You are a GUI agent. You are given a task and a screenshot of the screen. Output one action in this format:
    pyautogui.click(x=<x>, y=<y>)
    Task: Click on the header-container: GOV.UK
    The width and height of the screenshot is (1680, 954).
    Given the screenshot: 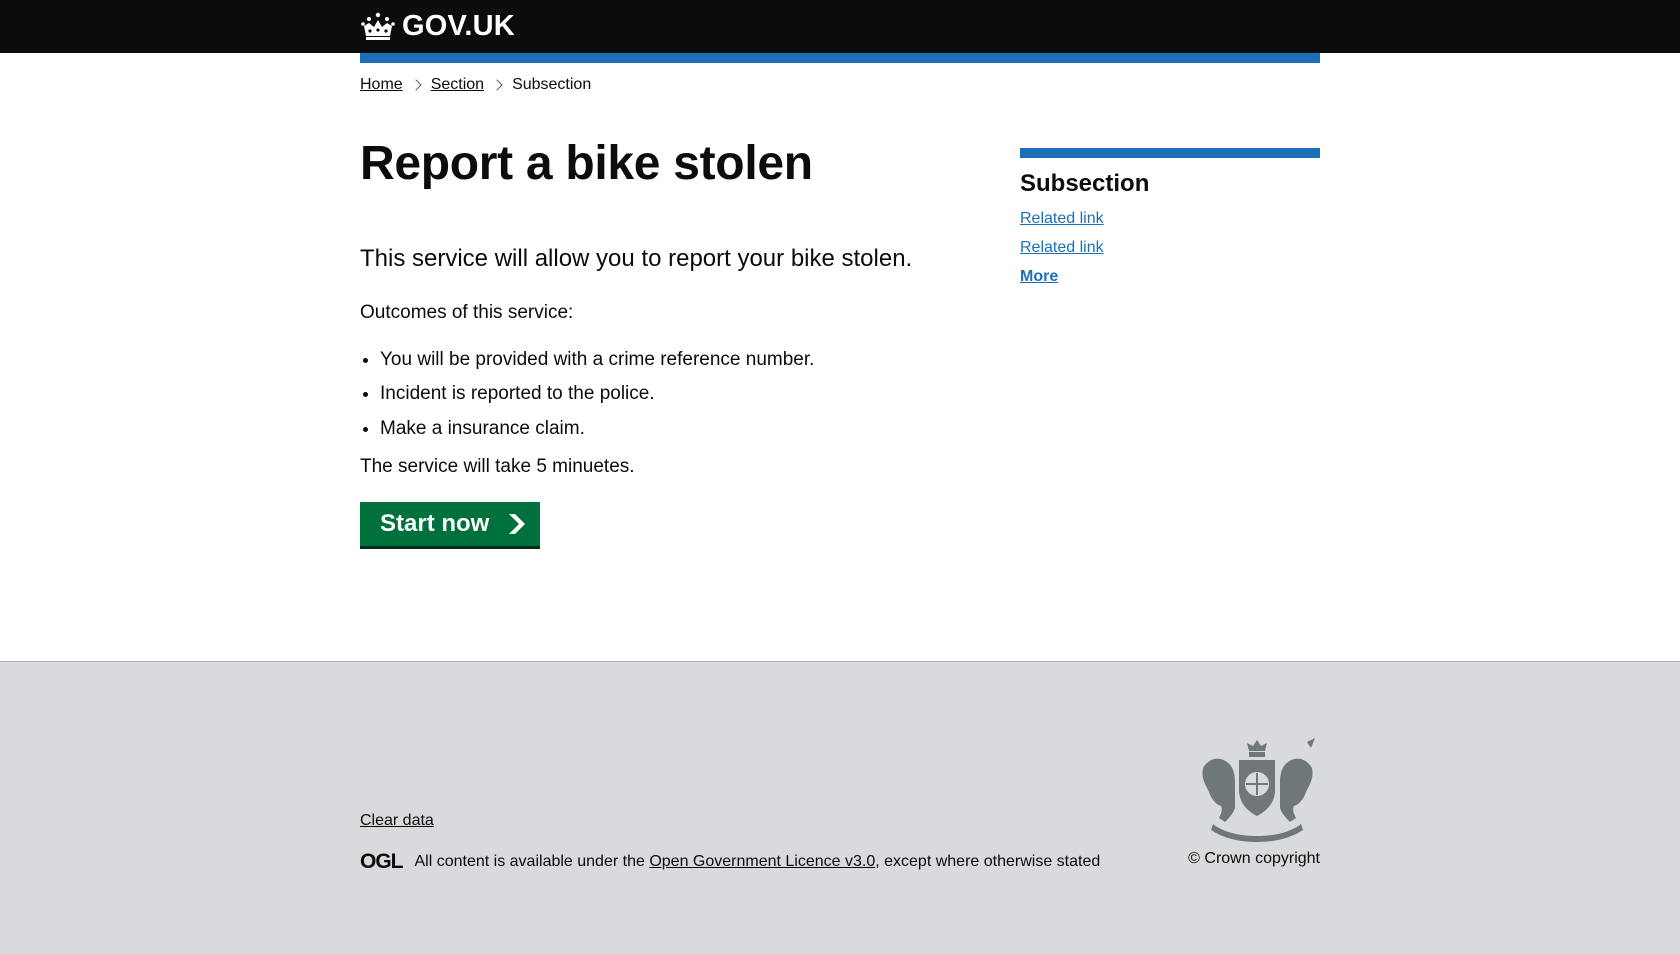 What is the action you would take?
    pyautogui.click(x=437, y=26)
    